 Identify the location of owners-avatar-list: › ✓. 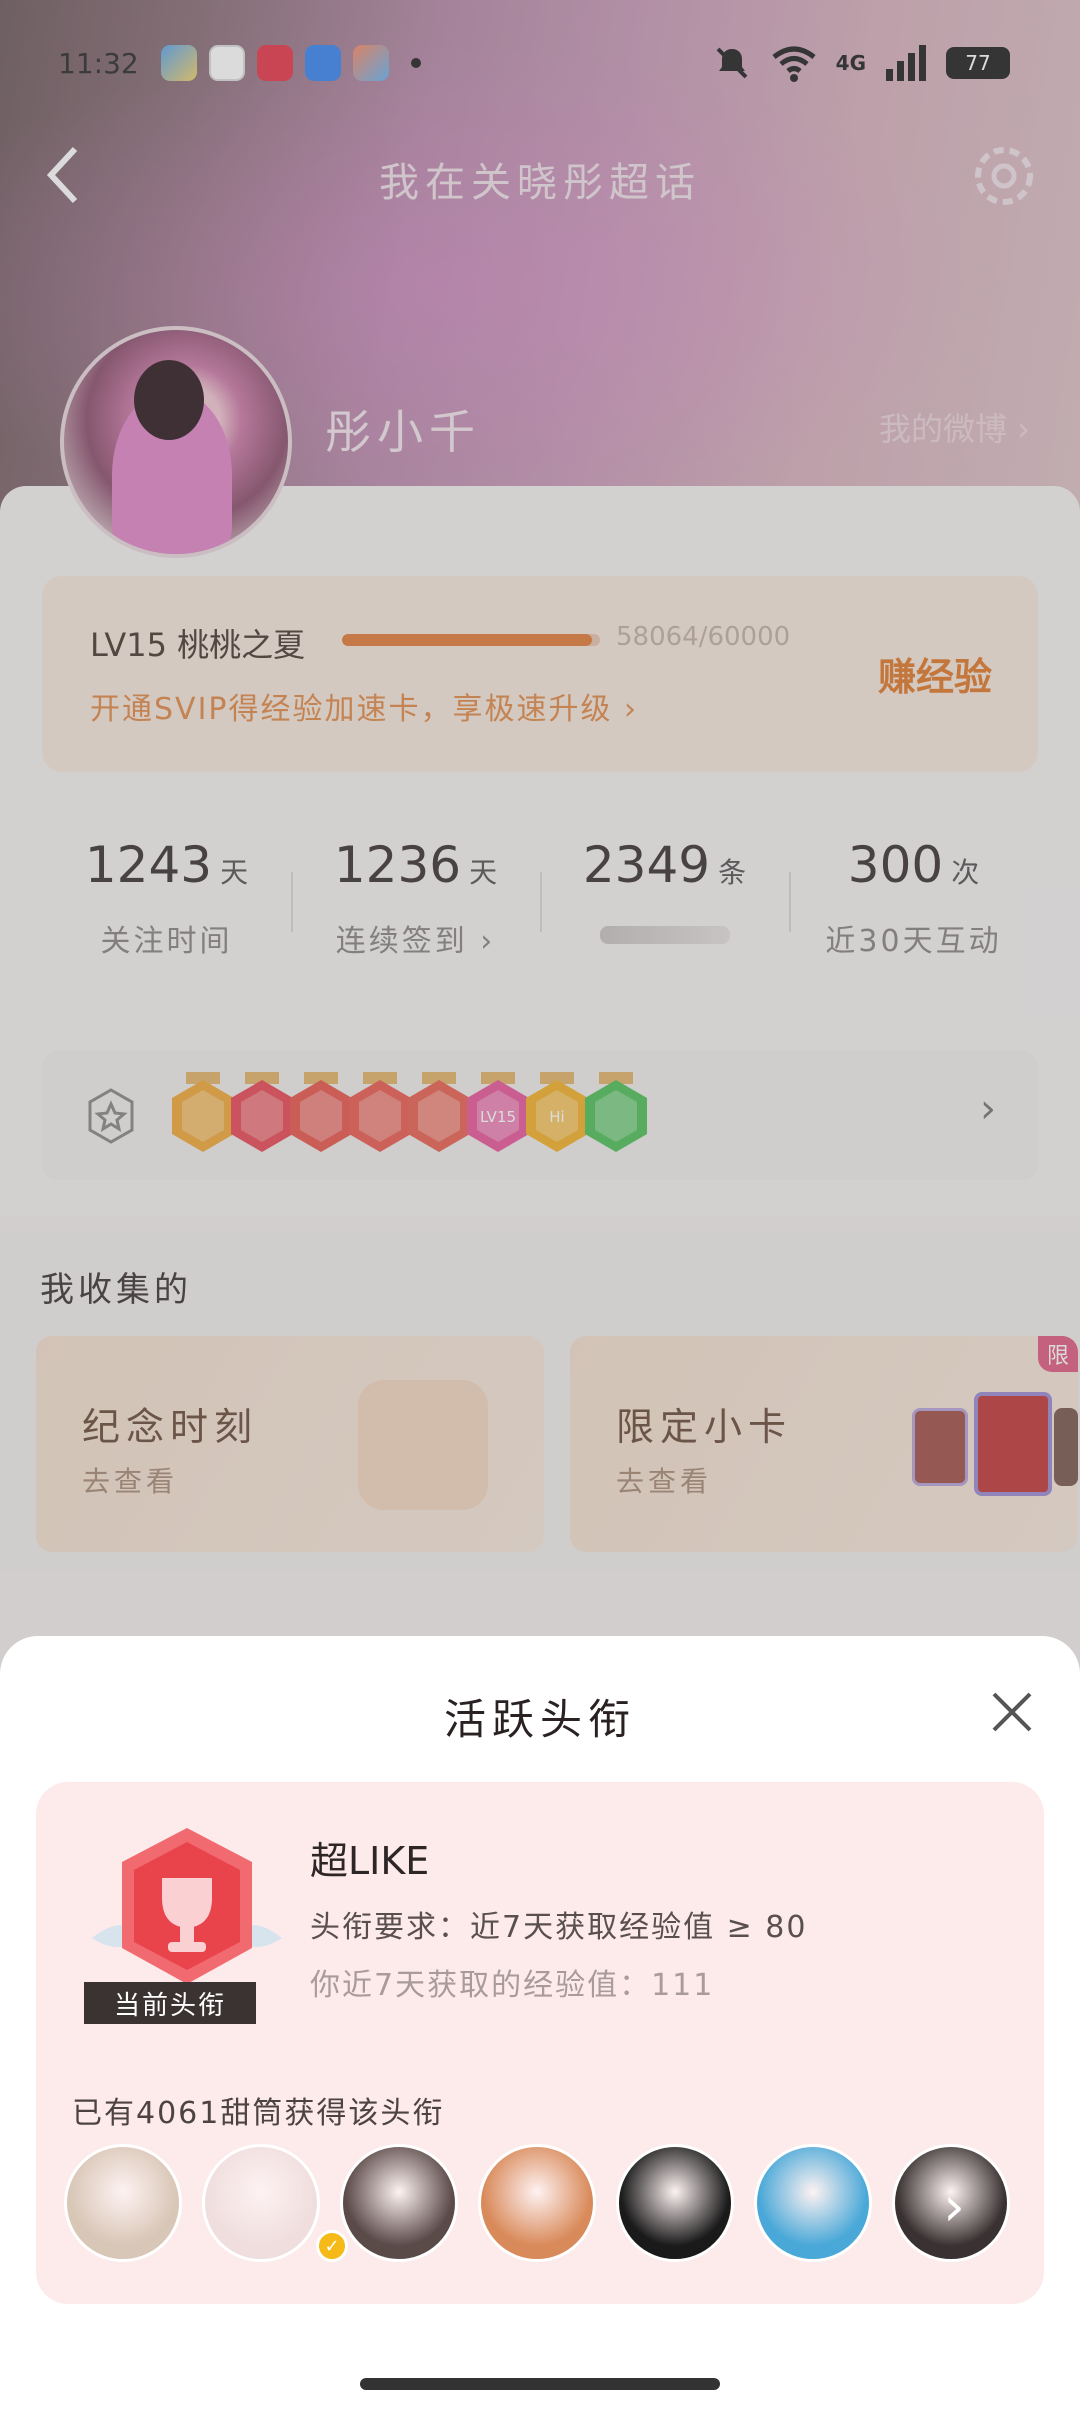
(544, 2206).